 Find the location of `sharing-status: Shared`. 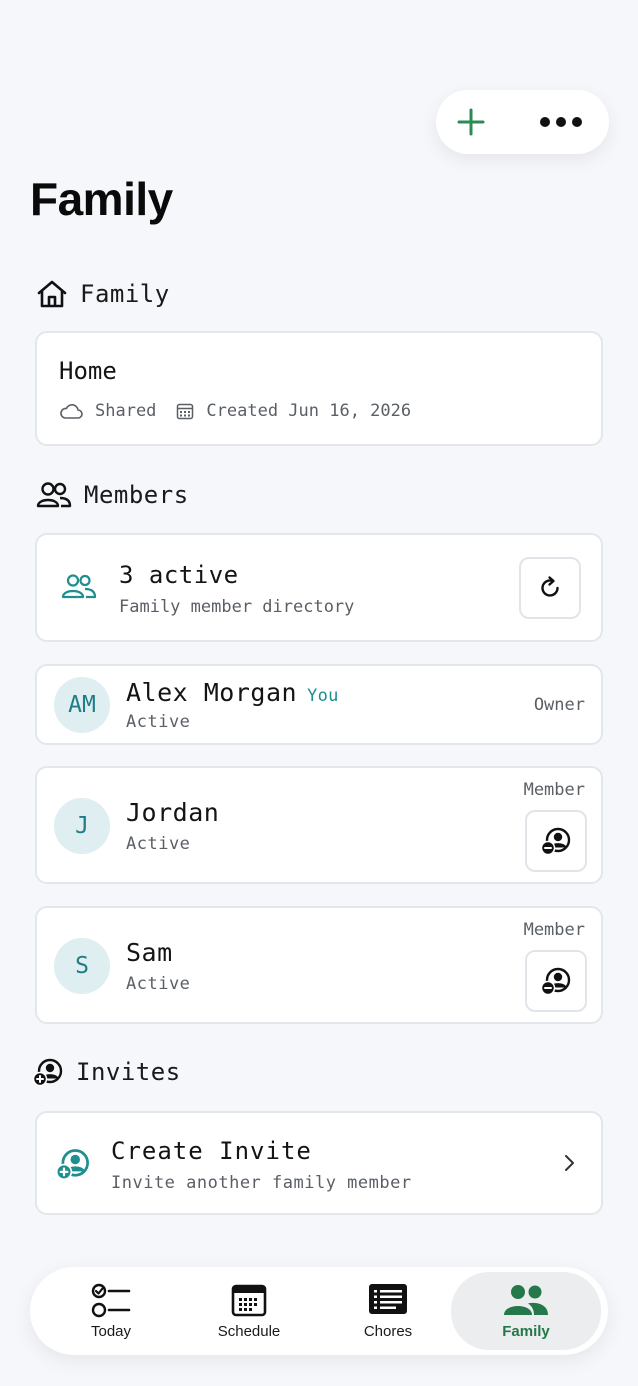

sharing-status: Shared is located at coordinates (126, 411).